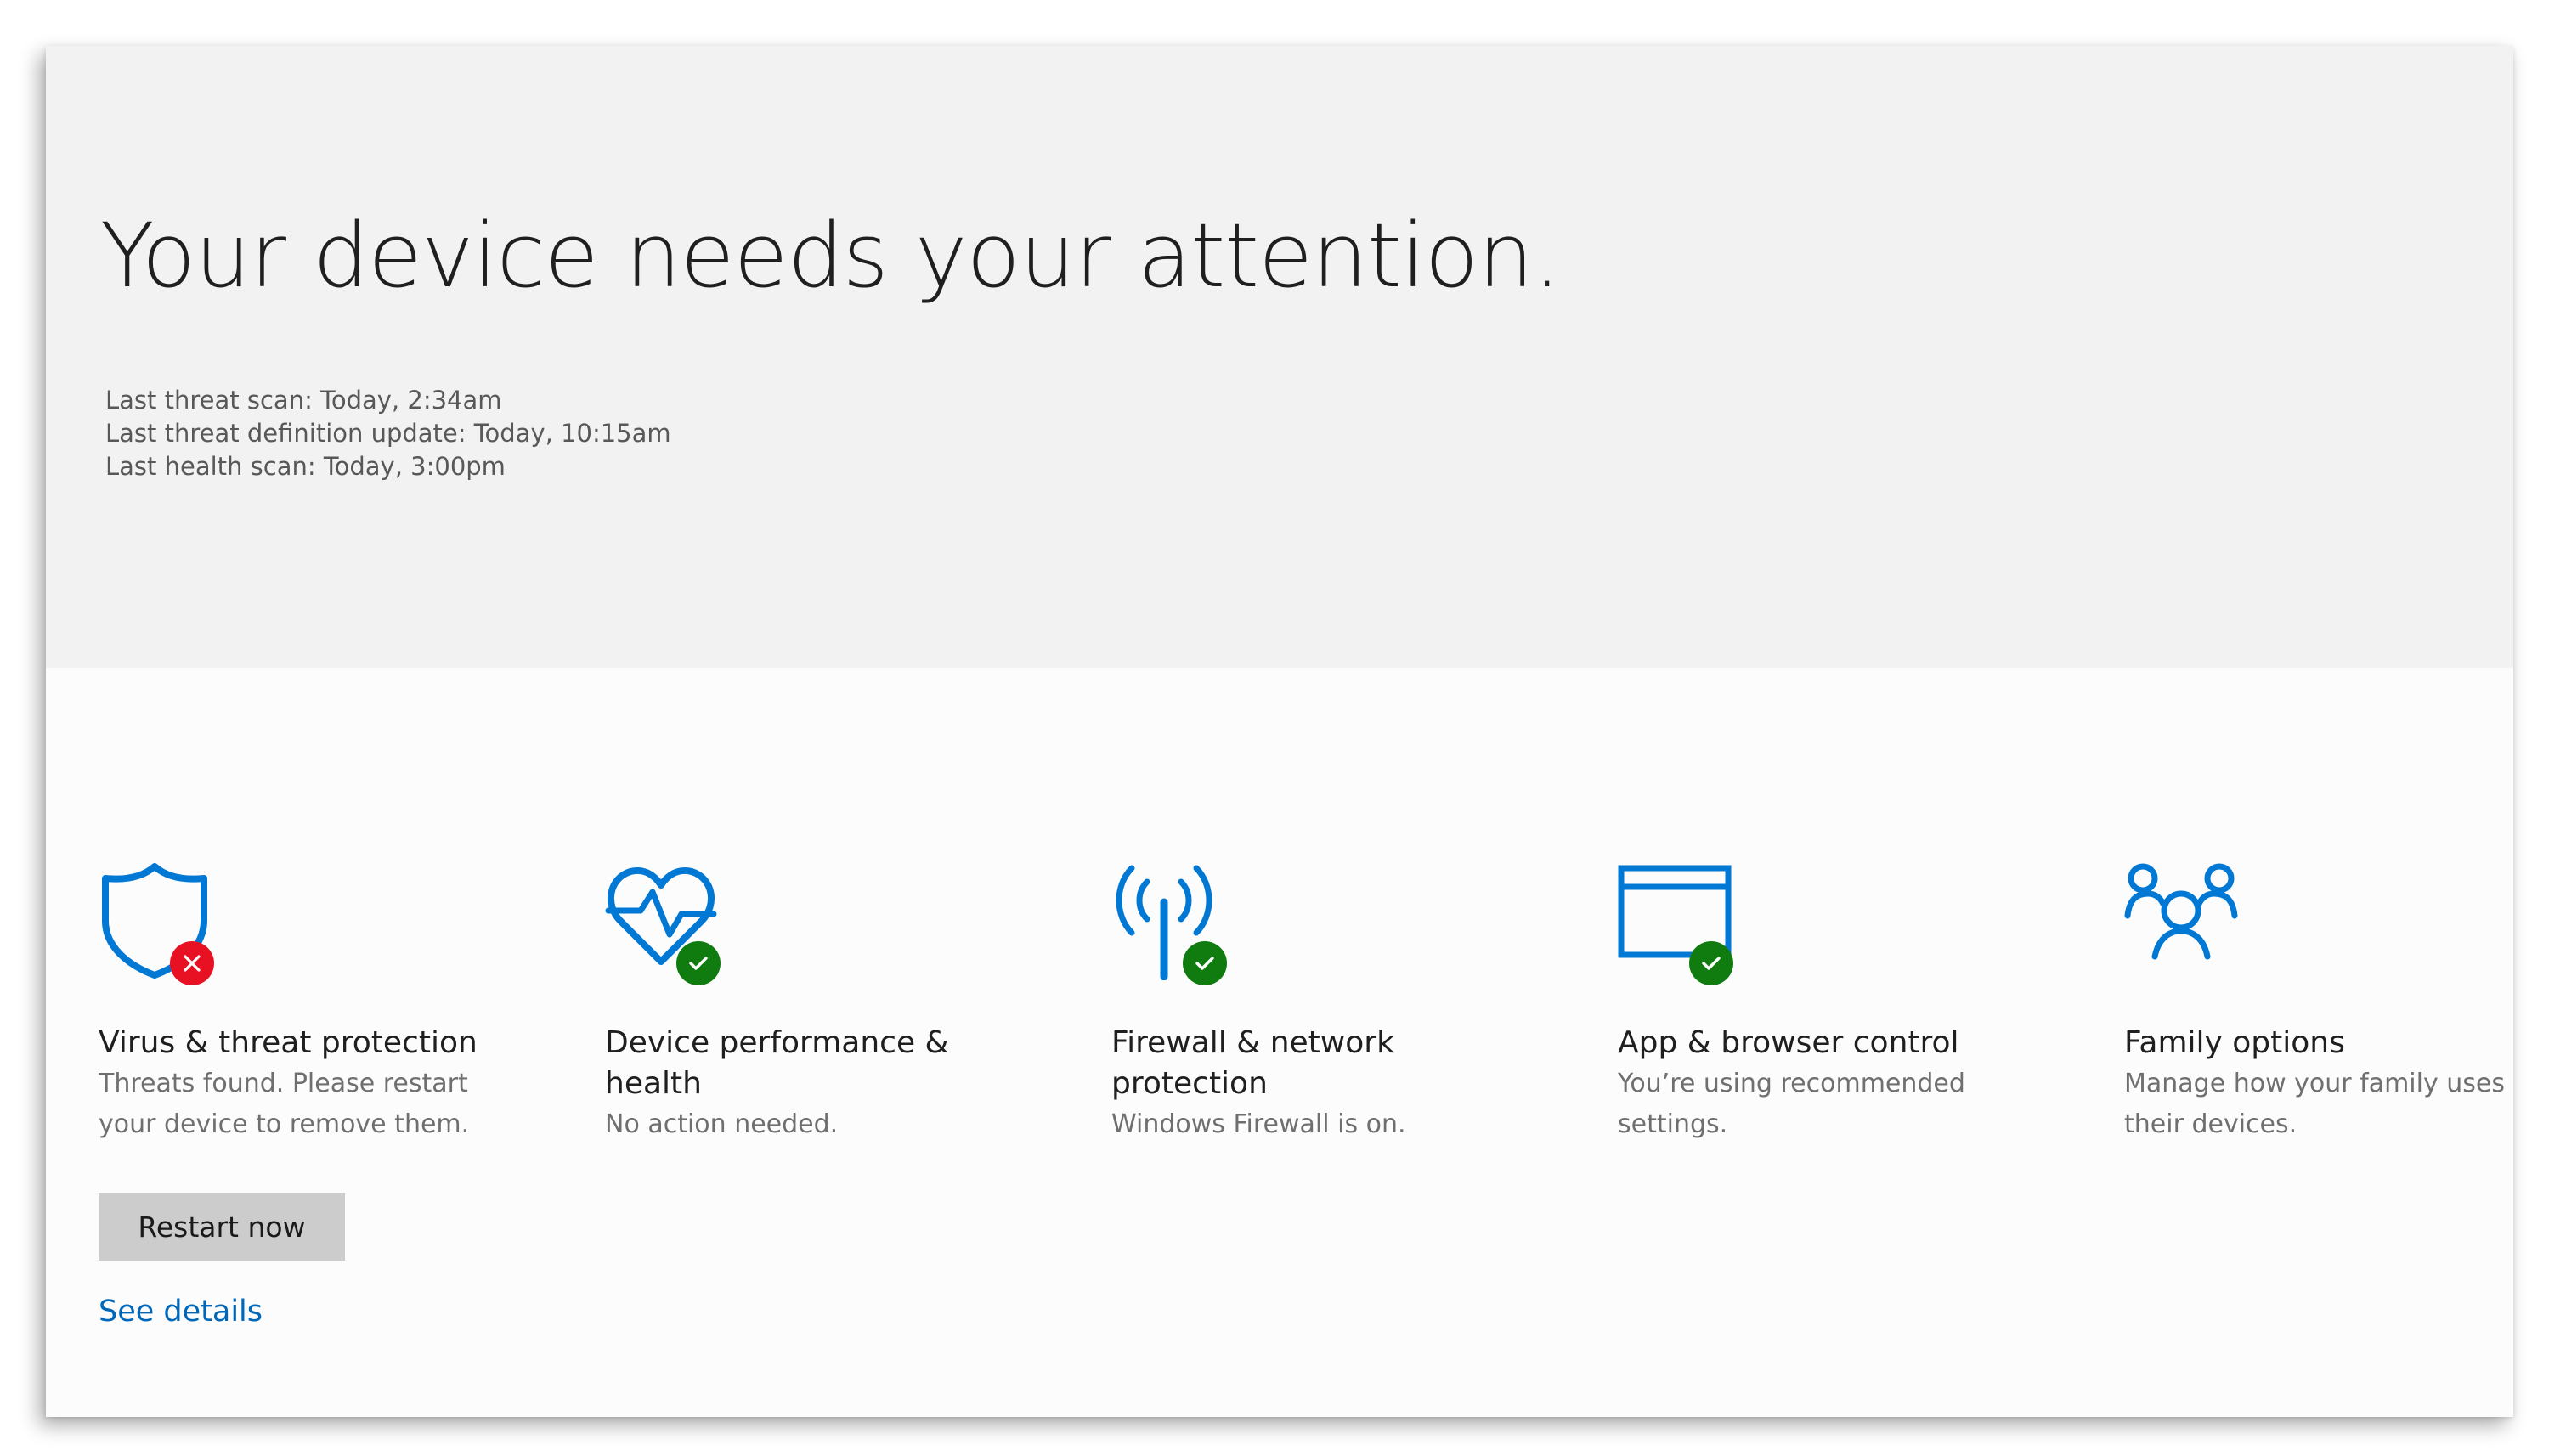  What do you see at coordinates (192, 963) in the screenshot?
I see `error-badge-icon` at bounding box center [192, 963].